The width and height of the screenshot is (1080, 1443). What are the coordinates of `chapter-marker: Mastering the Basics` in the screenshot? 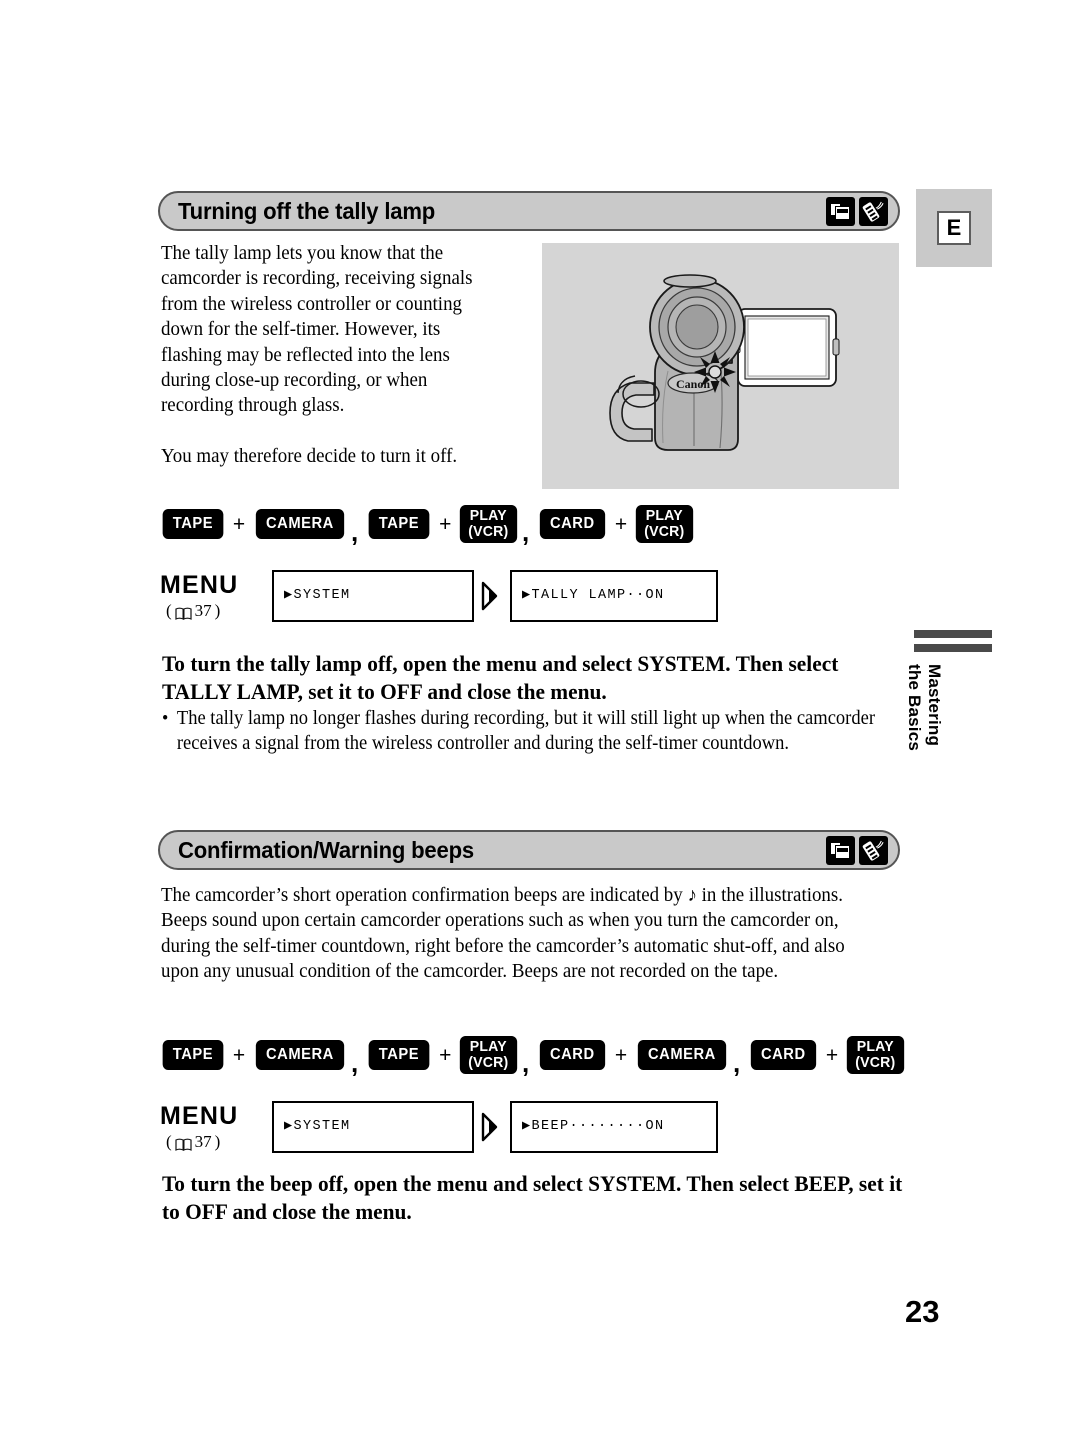 It's located at (948, 691).